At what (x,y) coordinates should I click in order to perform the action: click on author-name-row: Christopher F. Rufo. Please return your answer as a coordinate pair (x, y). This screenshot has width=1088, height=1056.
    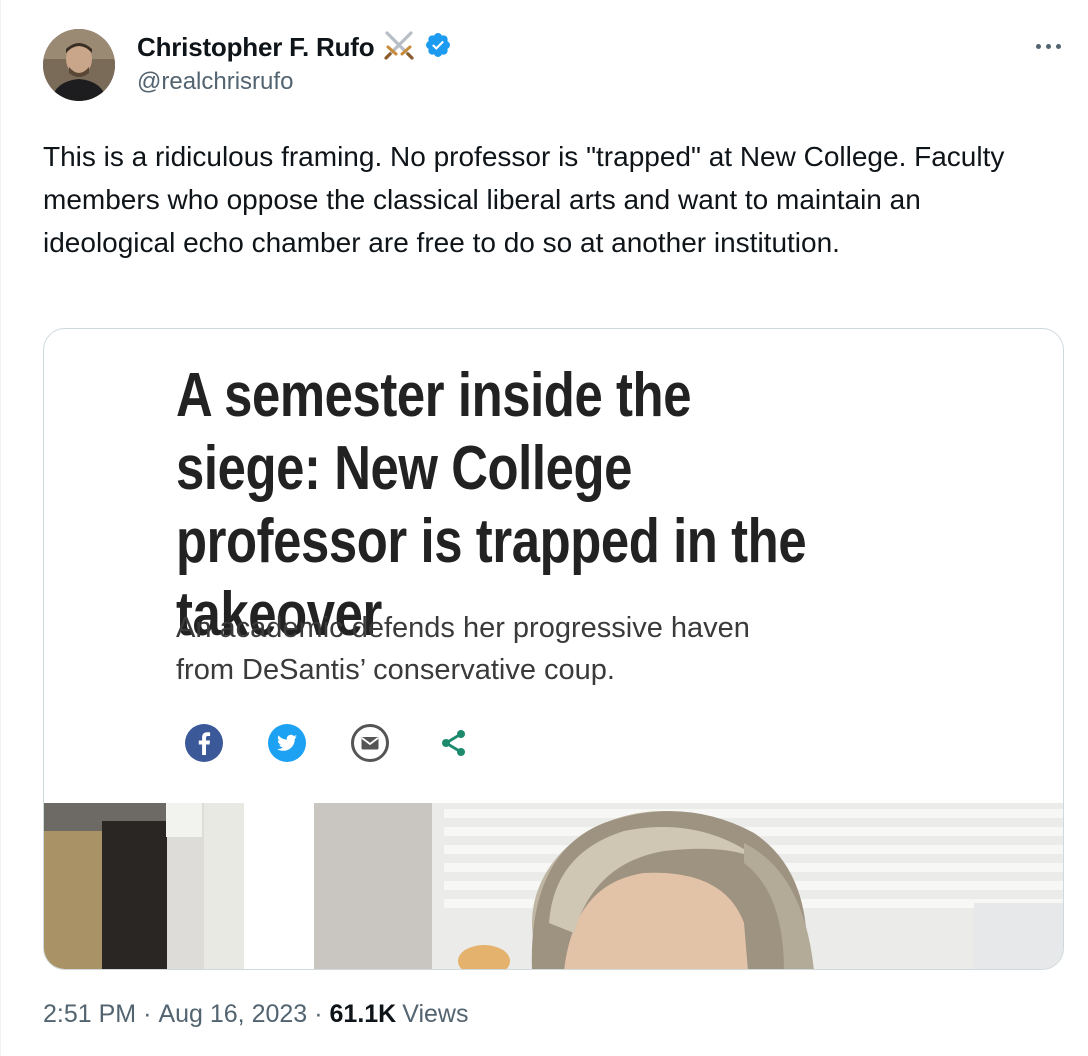
    Looking at the image, I should click on (294, 47).